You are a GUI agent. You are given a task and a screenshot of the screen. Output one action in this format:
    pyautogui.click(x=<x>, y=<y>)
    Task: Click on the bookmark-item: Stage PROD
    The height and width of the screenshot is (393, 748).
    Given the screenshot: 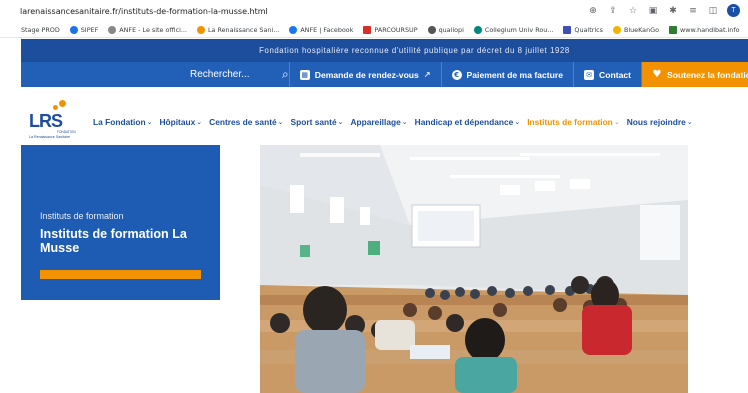 What is the action you would take?
    pyautogui.click(x=40, y=30)
    